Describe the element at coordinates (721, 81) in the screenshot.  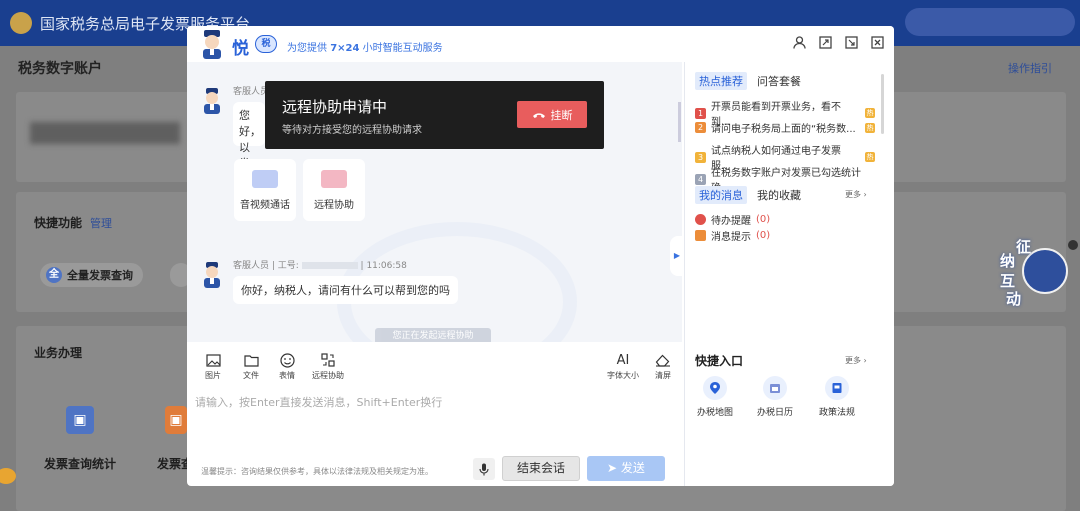
I see `tab-hot-recommend: 热点推荐` at that location.